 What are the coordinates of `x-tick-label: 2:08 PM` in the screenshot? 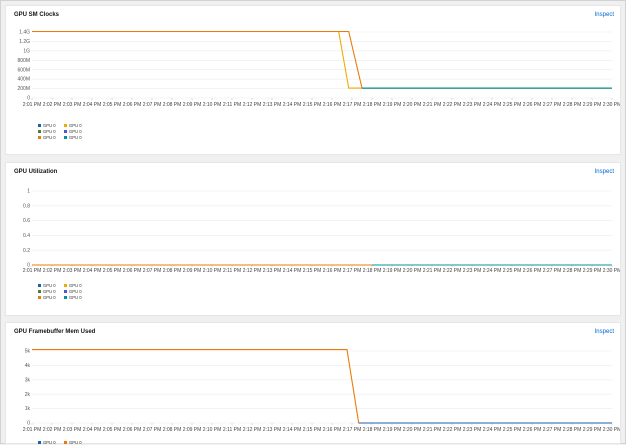 It's located at (172, 271).